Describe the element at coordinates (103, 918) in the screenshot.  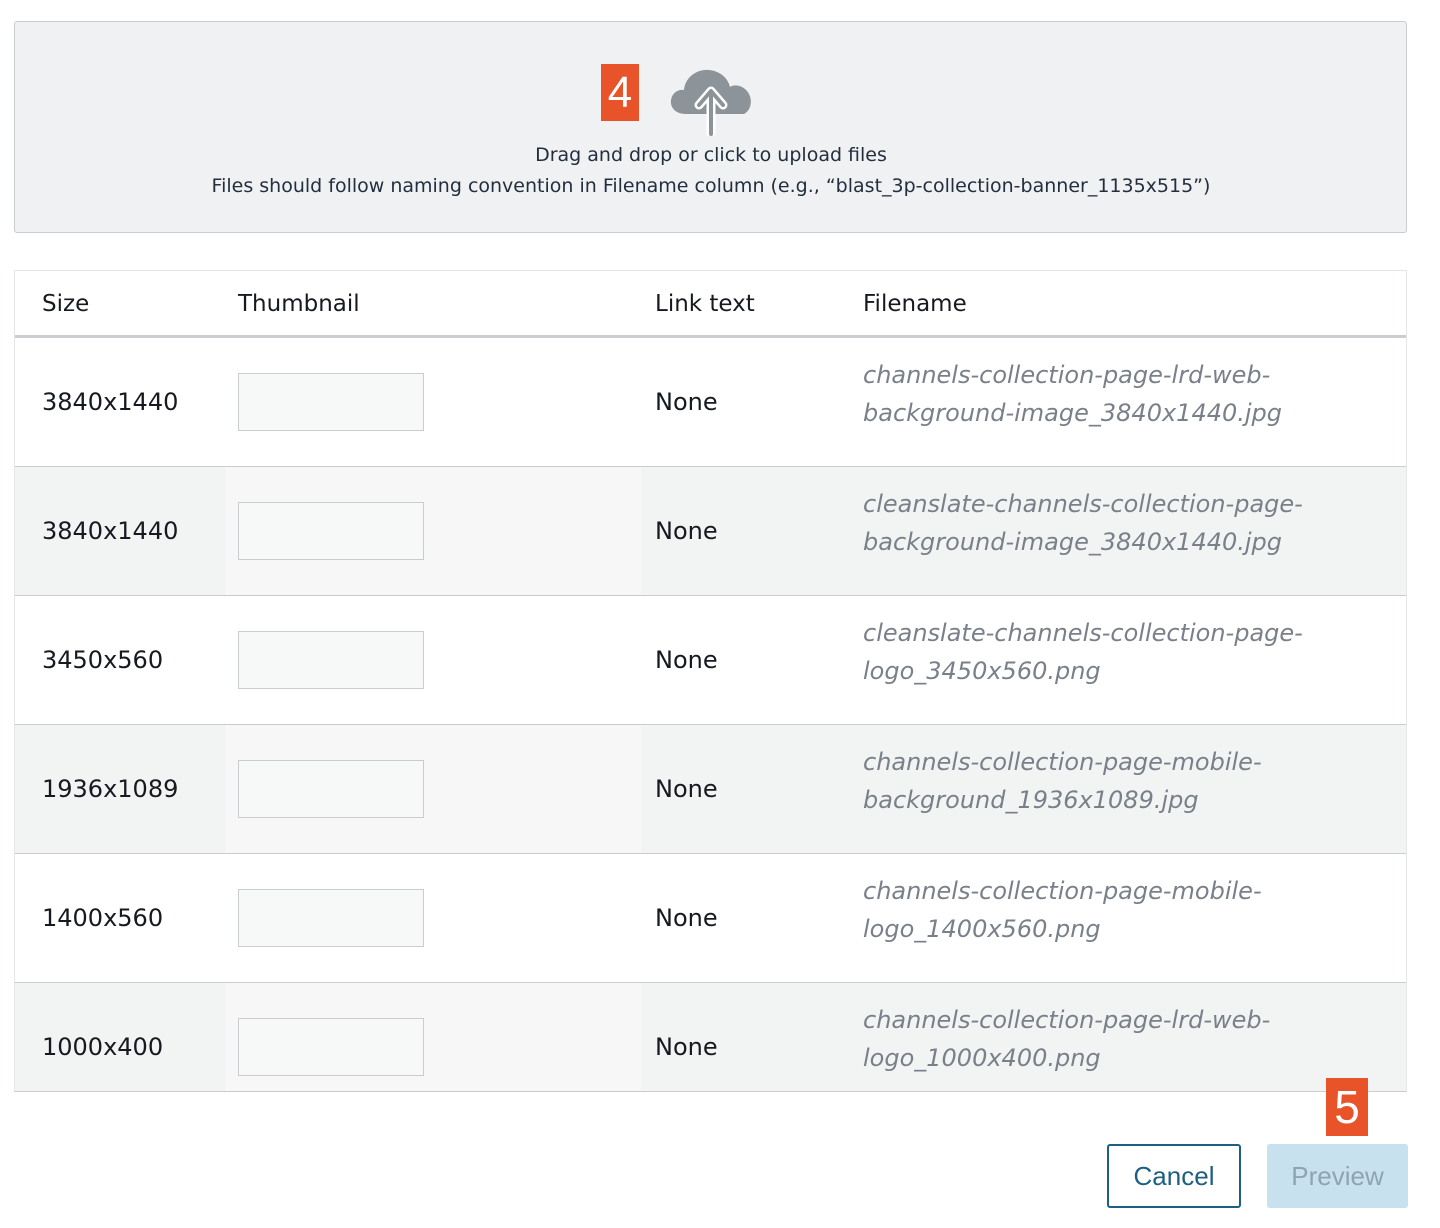
I see `size-cell: 1400x560` at that location.